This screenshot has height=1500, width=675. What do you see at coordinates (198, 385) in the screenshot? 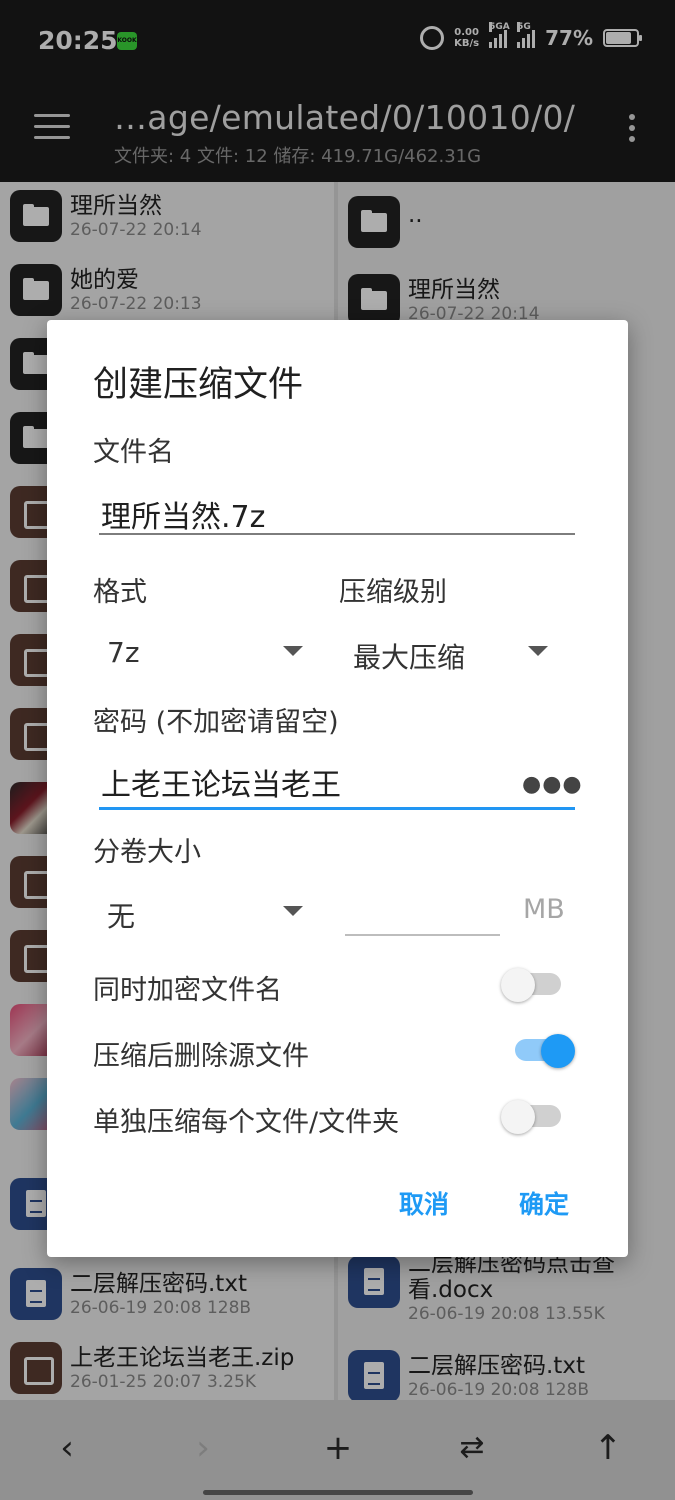
I see `dialog-title: 创建压缩文件` at bounding box center [198, 385].